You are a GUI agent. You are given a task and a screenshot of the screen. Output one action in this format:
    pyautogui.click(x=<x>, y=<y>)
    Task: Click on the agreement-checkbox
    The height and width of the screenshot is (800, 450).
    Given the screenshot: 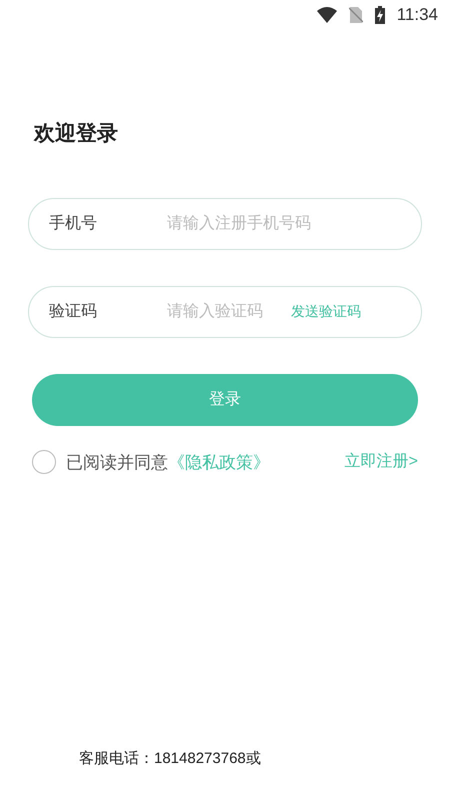 What is the action you would take?
    pyautogui.click(x=44, y=462)
    